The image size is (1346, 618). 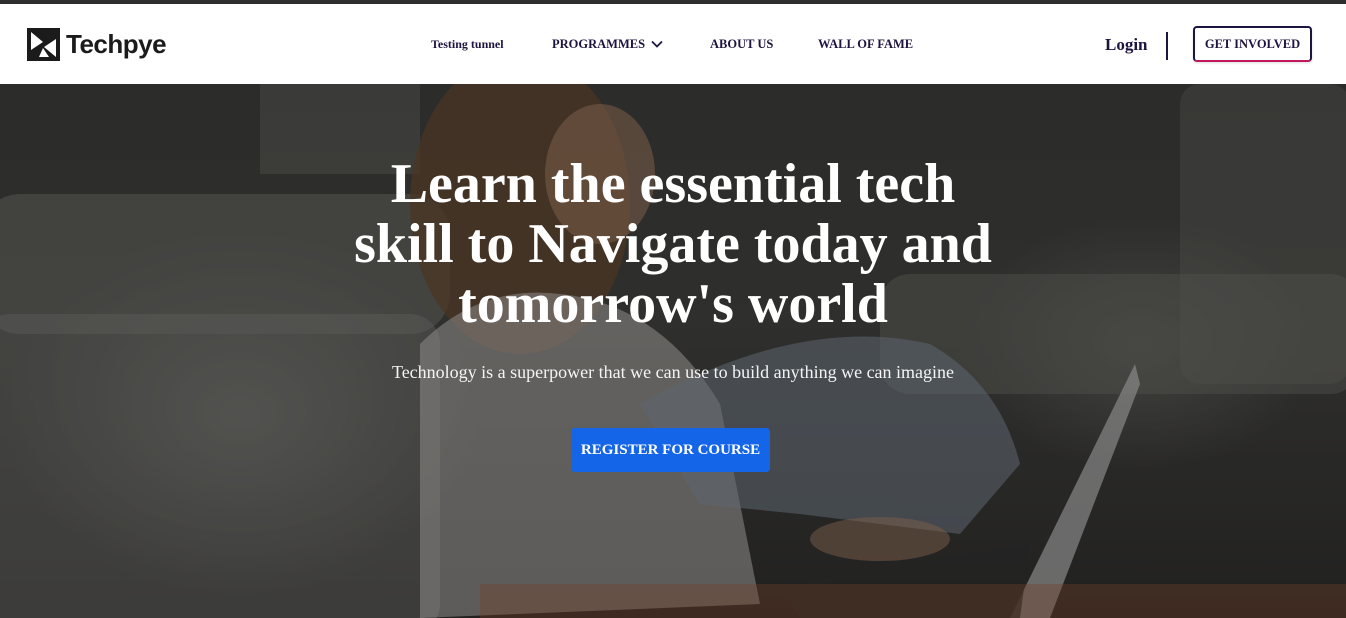 I want to click on get-involved-button: GET INVOLVED, so click(x=1252, y=44).